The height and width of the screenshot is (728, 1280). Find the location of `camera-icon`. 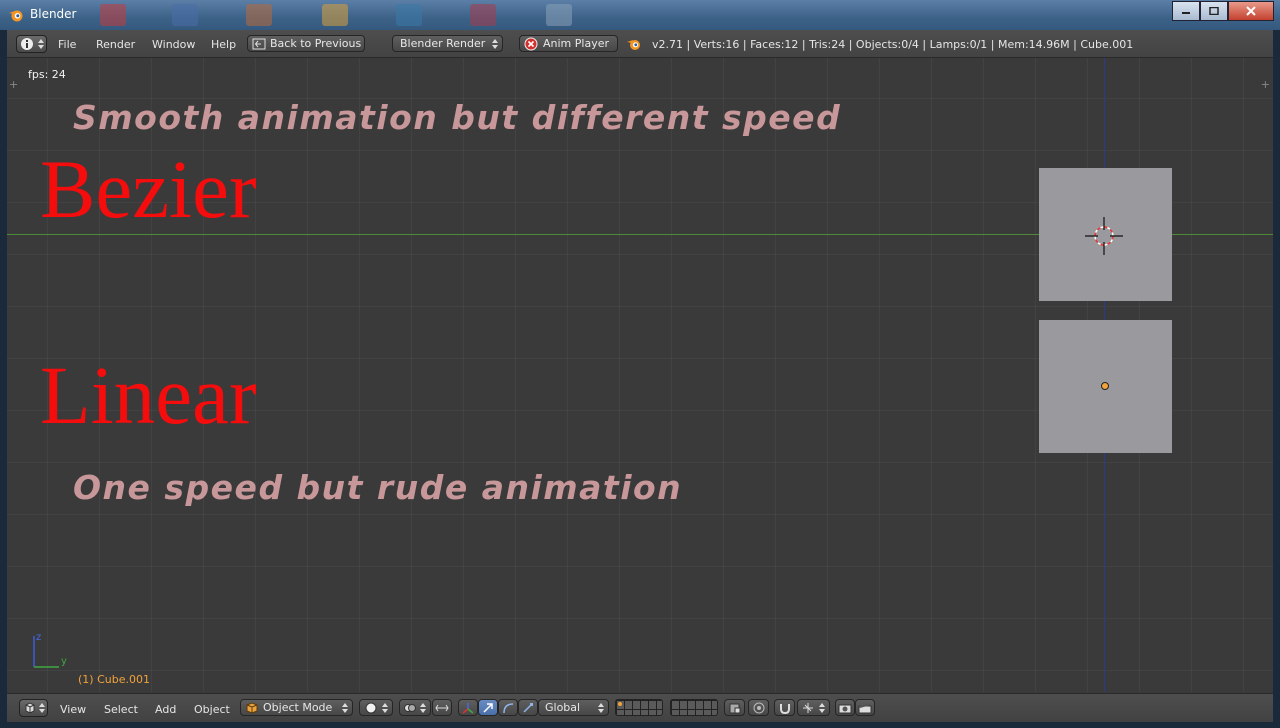

camera-icon is located at coordinates (845, 708).